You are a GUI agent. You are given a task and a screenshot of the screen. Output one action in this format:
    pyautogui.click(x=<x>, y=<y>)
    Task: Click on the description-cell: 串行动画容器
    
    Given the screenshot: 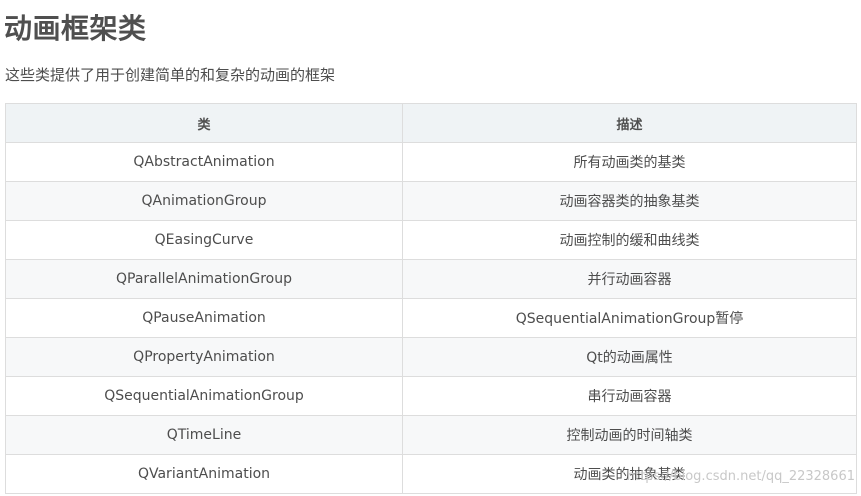 What is the action you would take?
    pyautogui.click(x=629, y=396)
    